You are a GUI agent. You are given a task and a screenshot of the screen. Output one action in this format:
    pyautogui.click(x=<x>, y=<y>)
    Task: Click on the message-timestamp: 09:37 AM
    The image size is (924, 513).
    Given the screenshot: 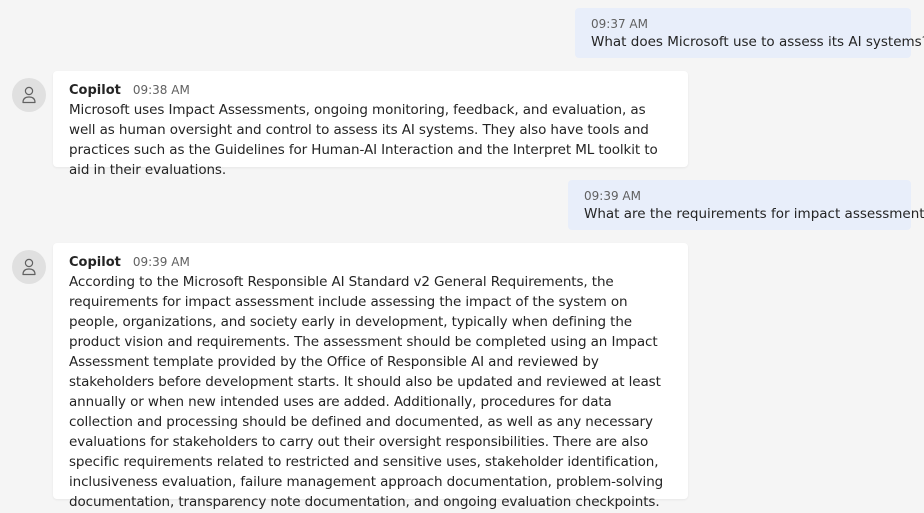 What is the action you would take?
    pyautogui.click(x=619, y=24)
    